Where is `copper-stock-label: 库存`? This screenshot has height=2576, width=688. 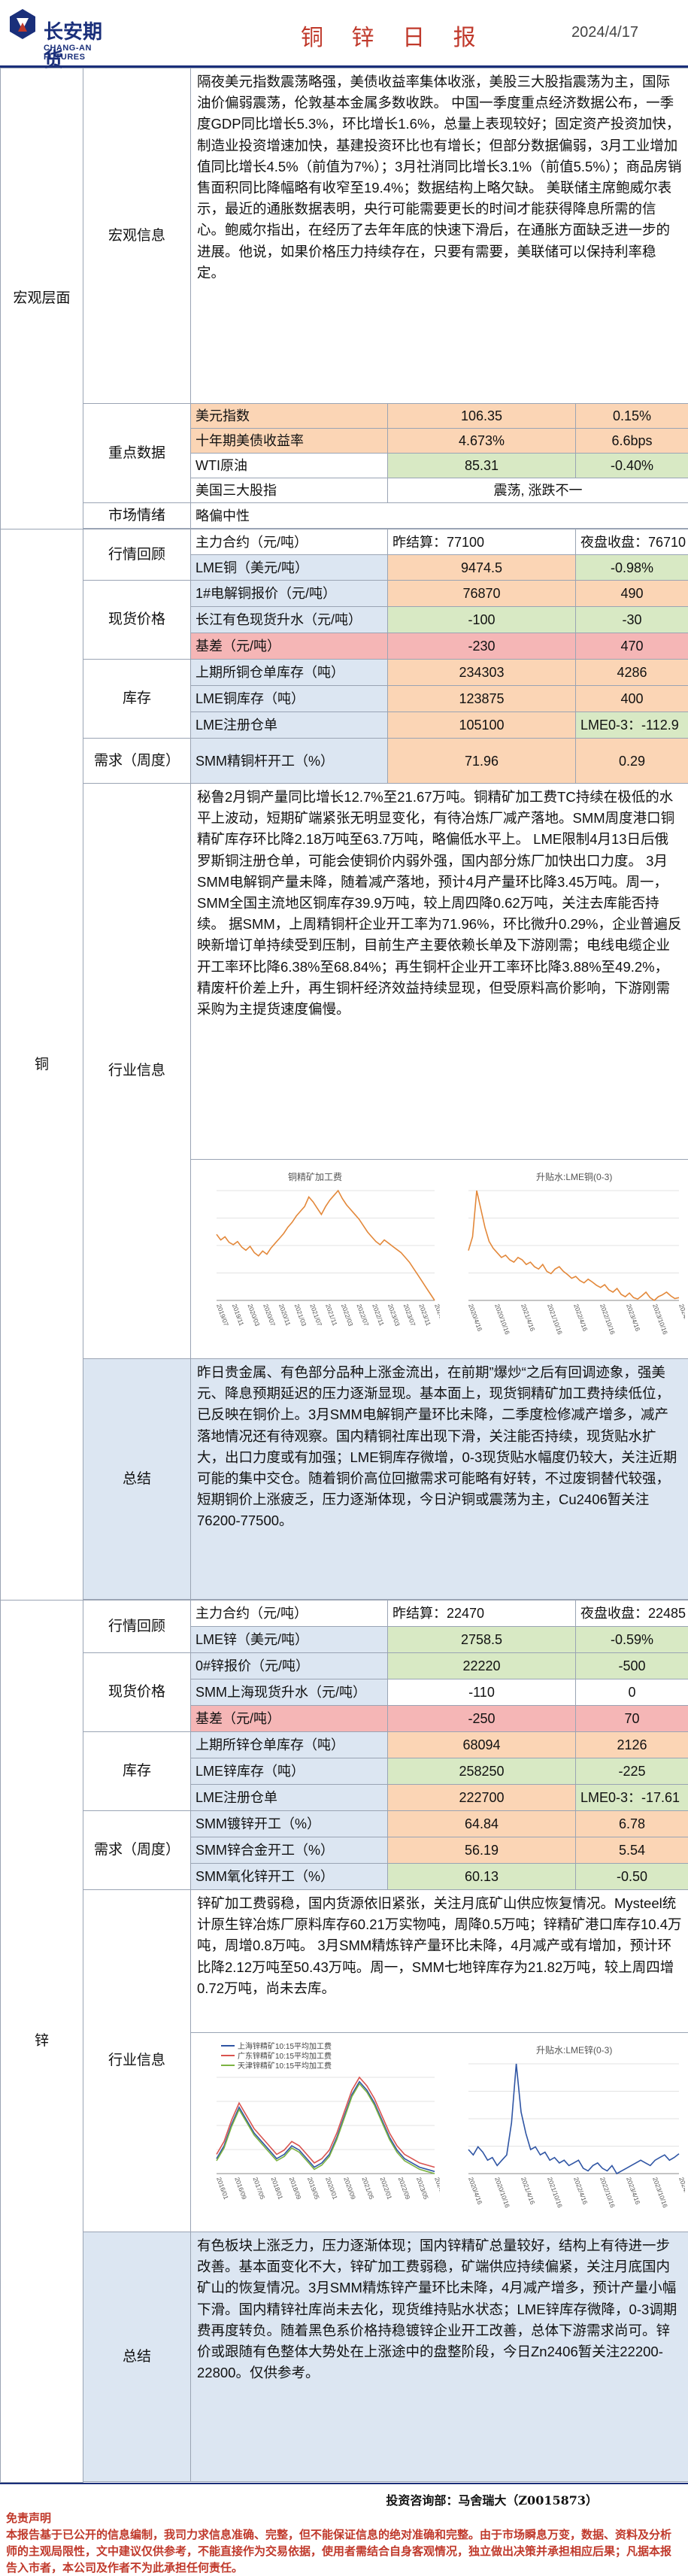 copper-stock-label: 库存 is located at coordinates (137, 699).